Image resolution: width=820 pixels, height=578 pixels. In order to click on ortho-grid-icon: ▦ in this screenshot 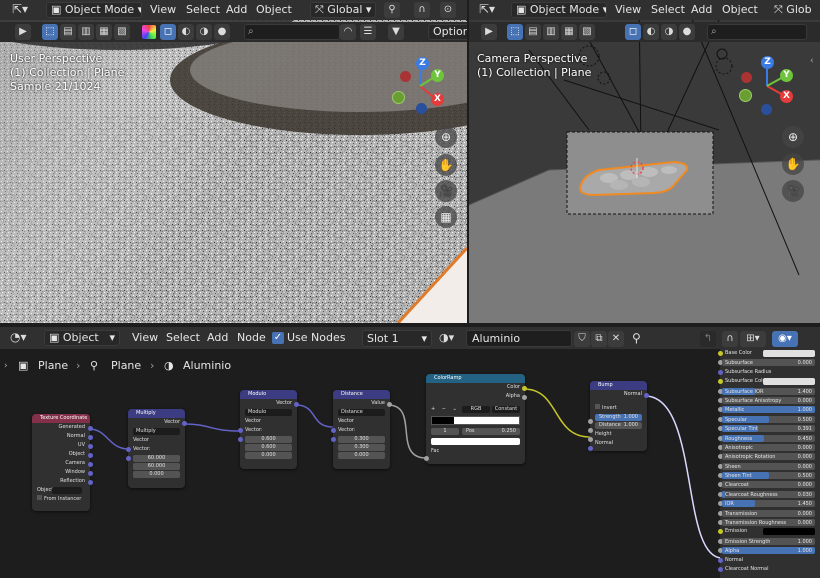, I will do `click(446, 217)`.